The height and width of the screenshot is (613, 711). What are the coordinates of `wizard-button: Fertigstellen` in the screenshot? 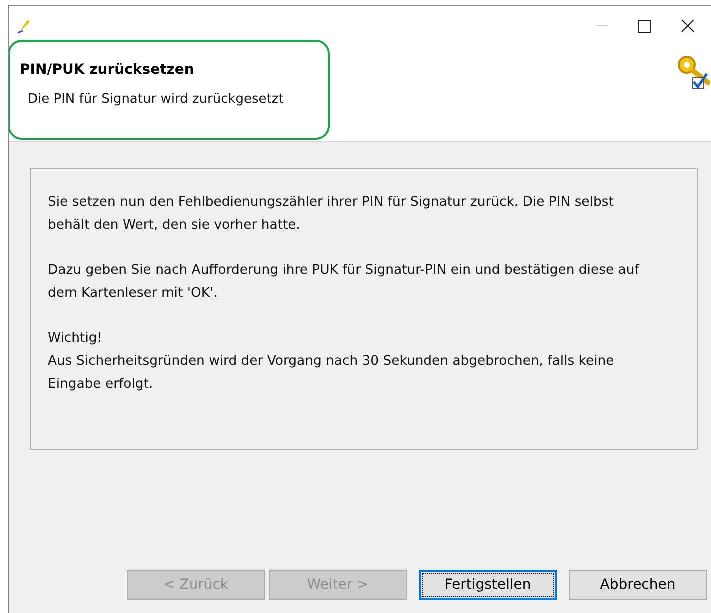 It's located at (488, 585).